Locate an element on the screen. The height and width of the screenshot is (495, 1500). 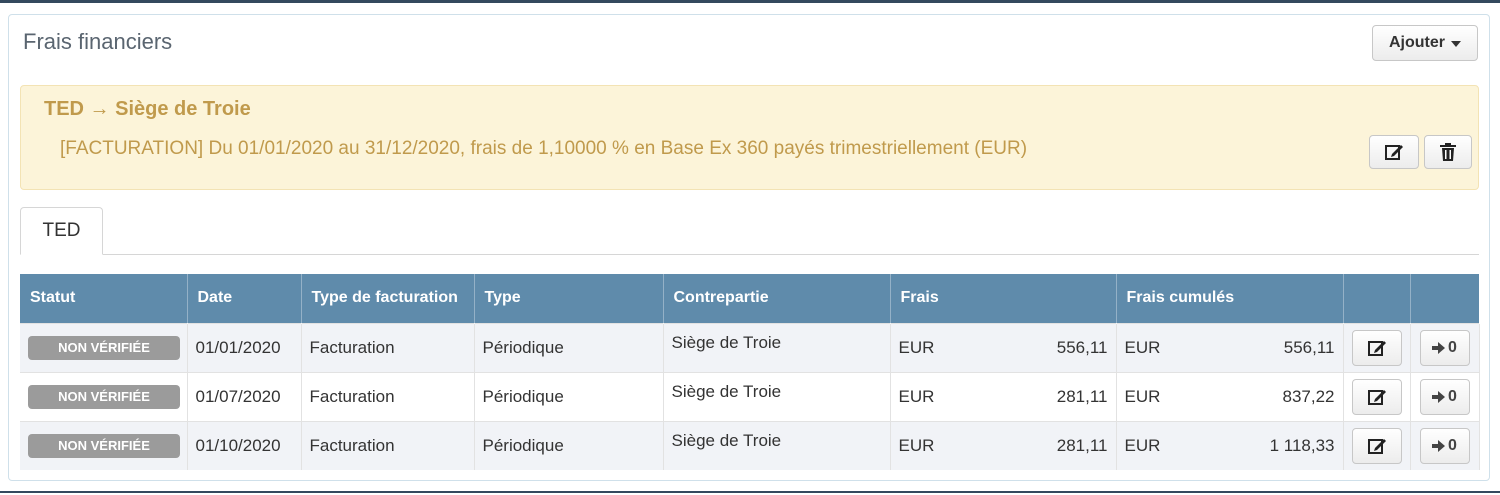
add-button: Ajouter is located at coordinates (1425, 43).